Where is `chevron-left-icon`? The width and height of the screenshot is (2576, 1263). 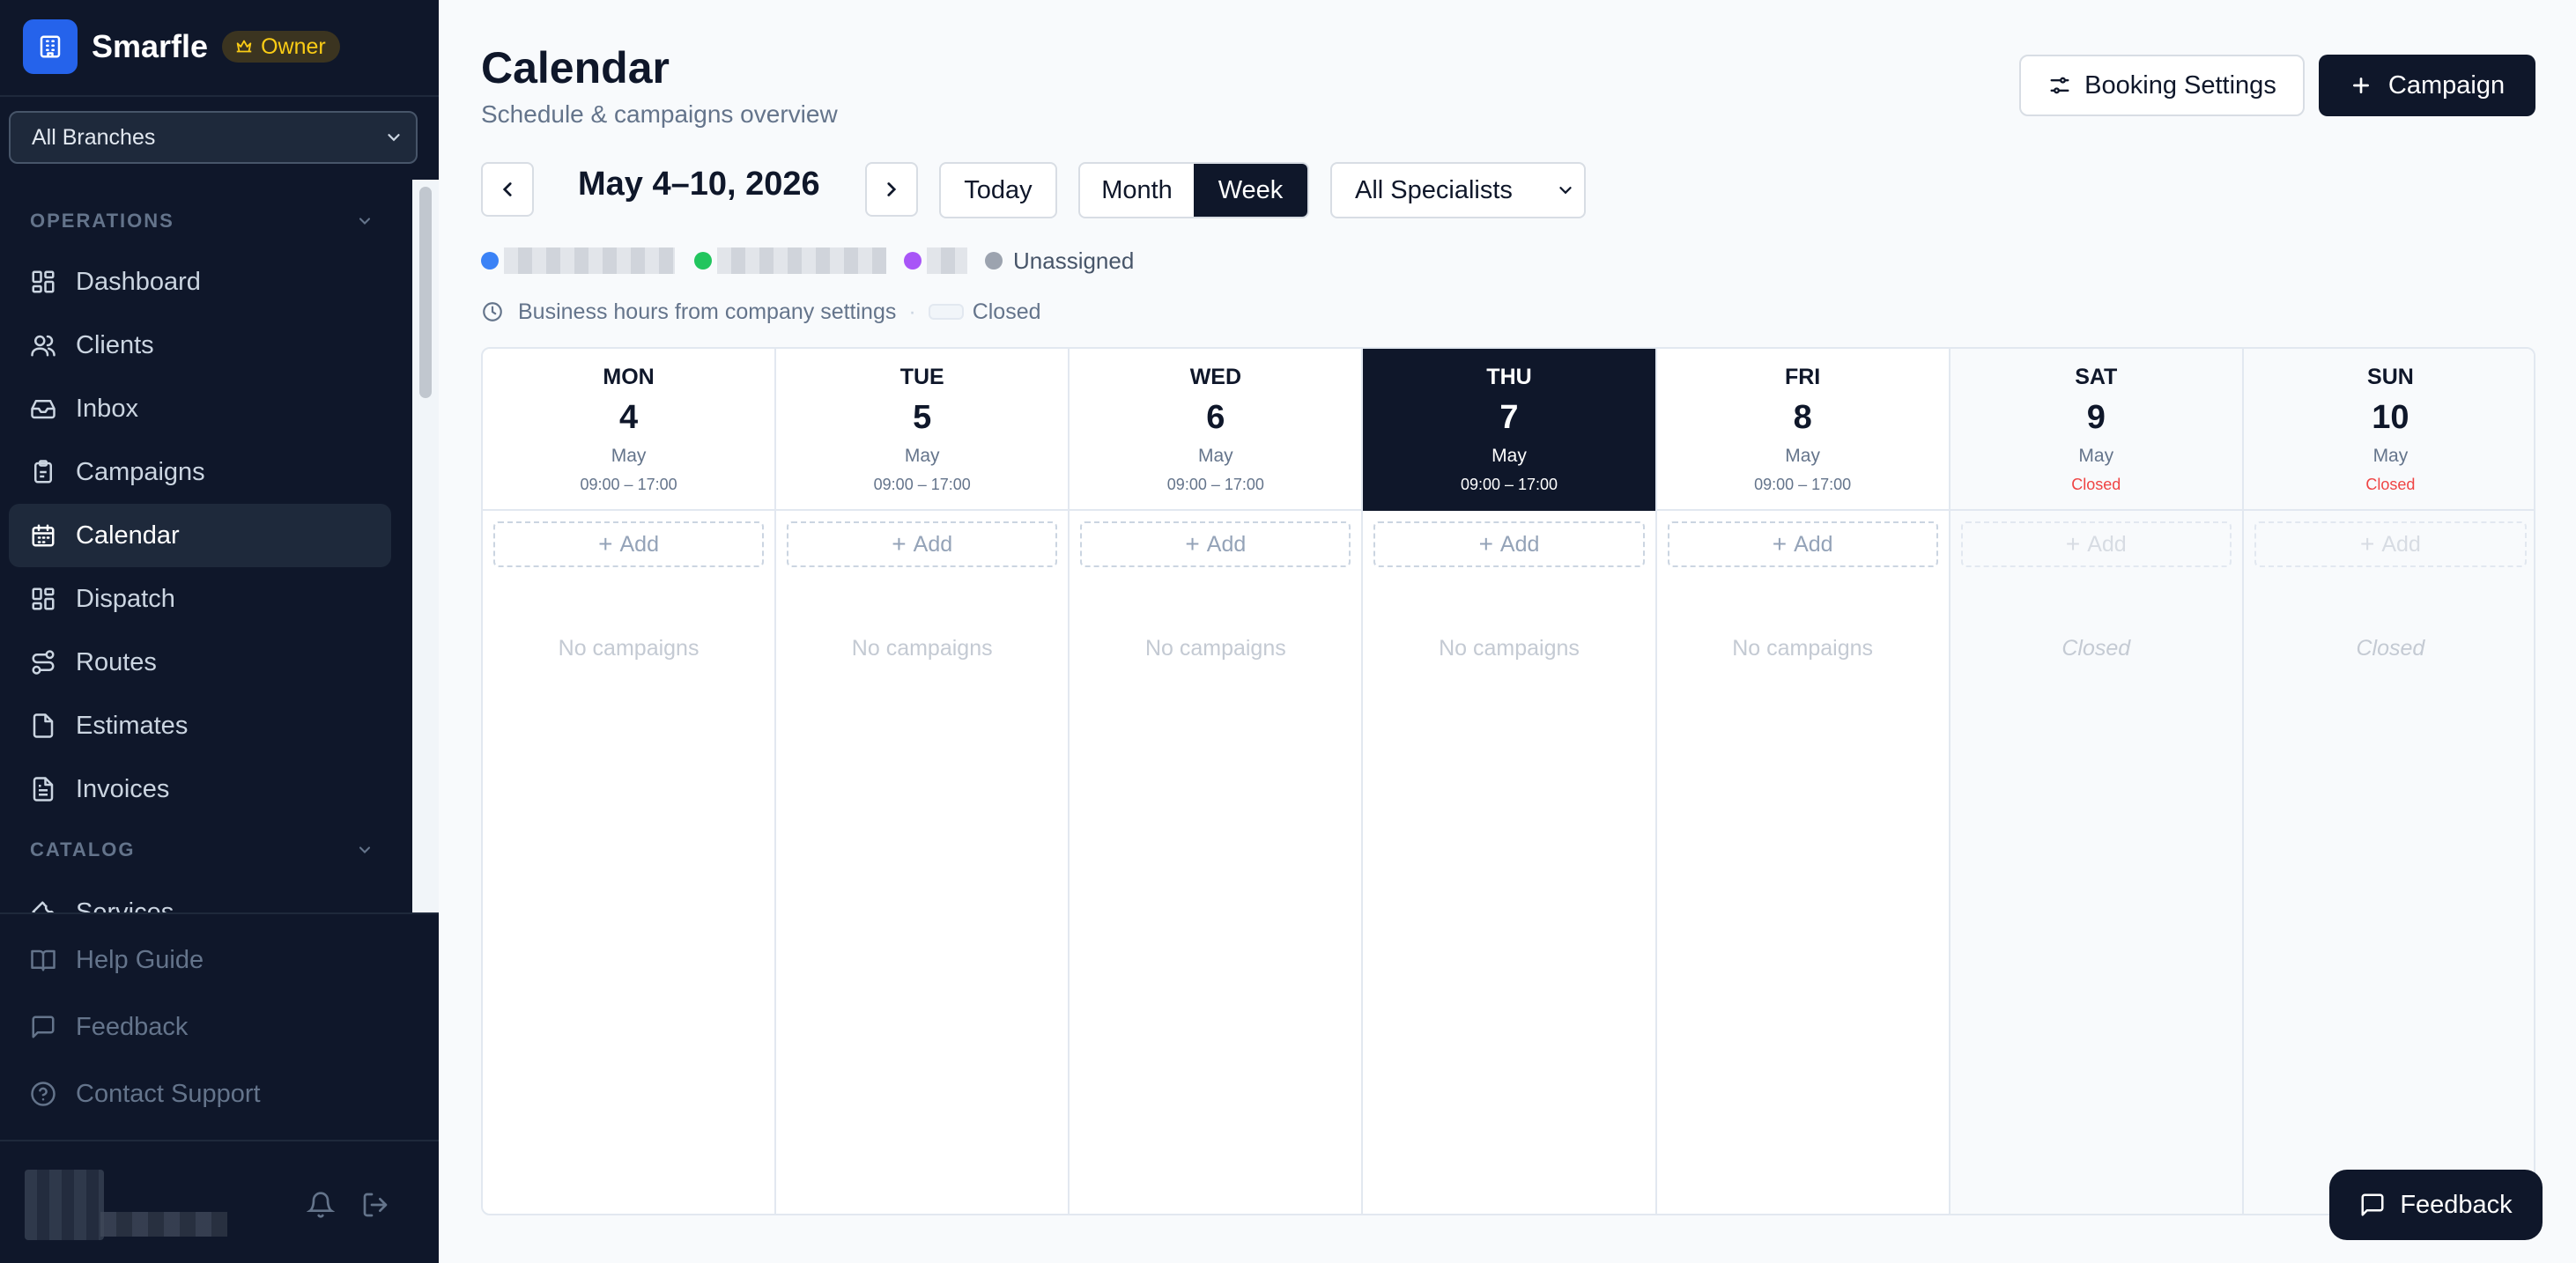
chevron-left-icon is located at coordinates (507, 189).